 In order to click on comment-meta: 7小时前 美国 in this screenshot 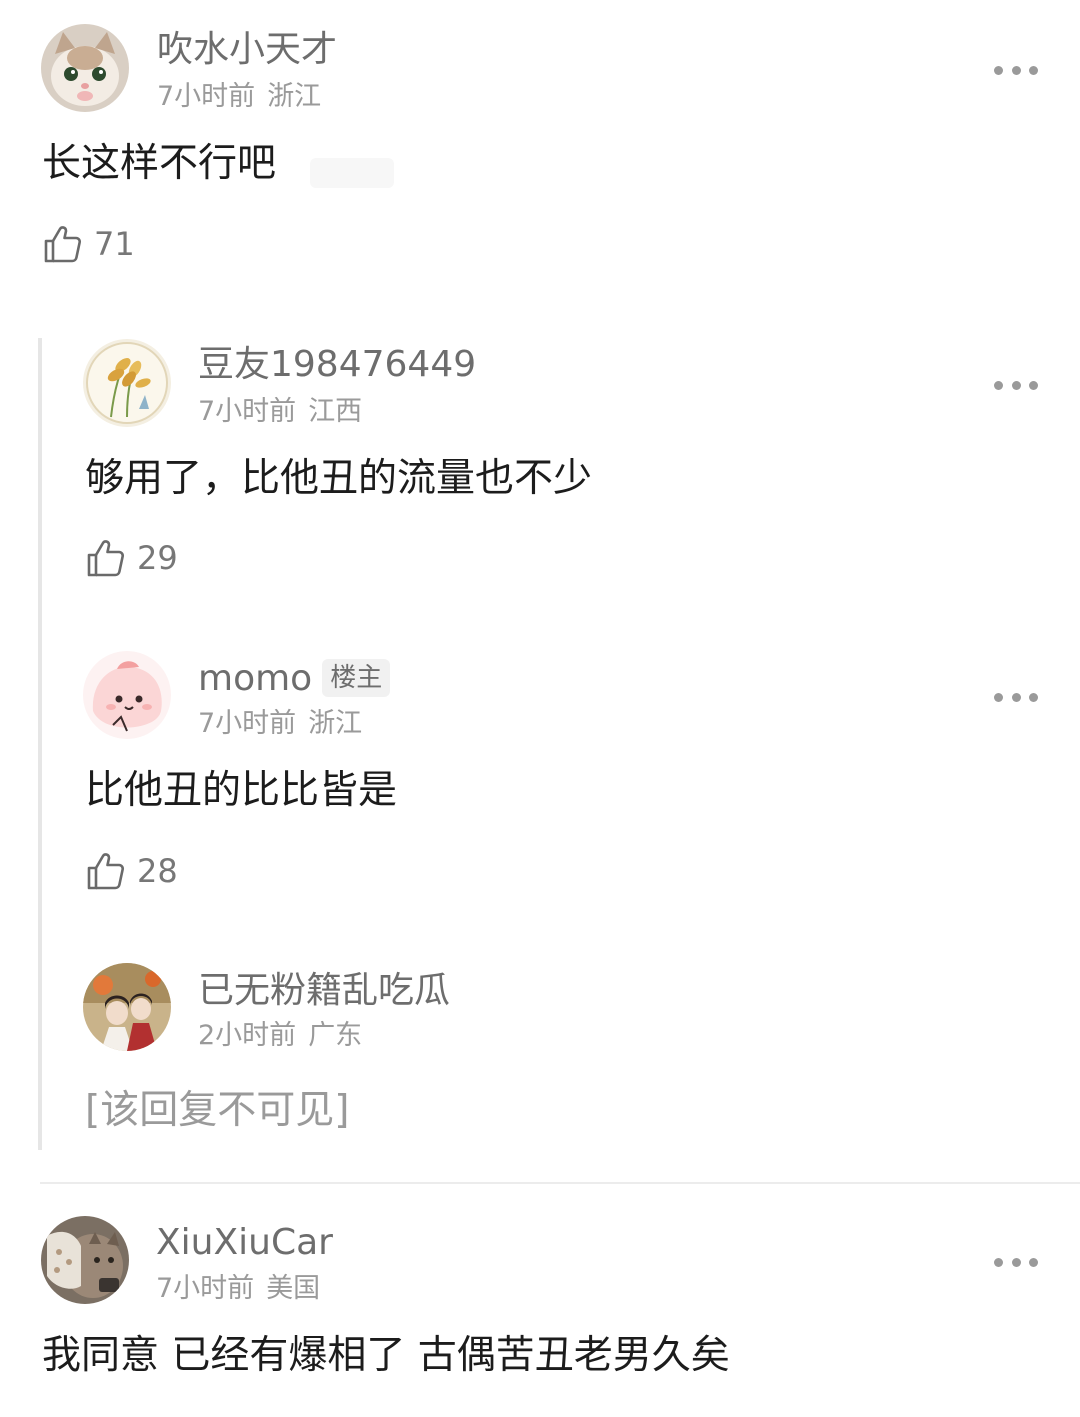, I will do `click(238, 1289)`.